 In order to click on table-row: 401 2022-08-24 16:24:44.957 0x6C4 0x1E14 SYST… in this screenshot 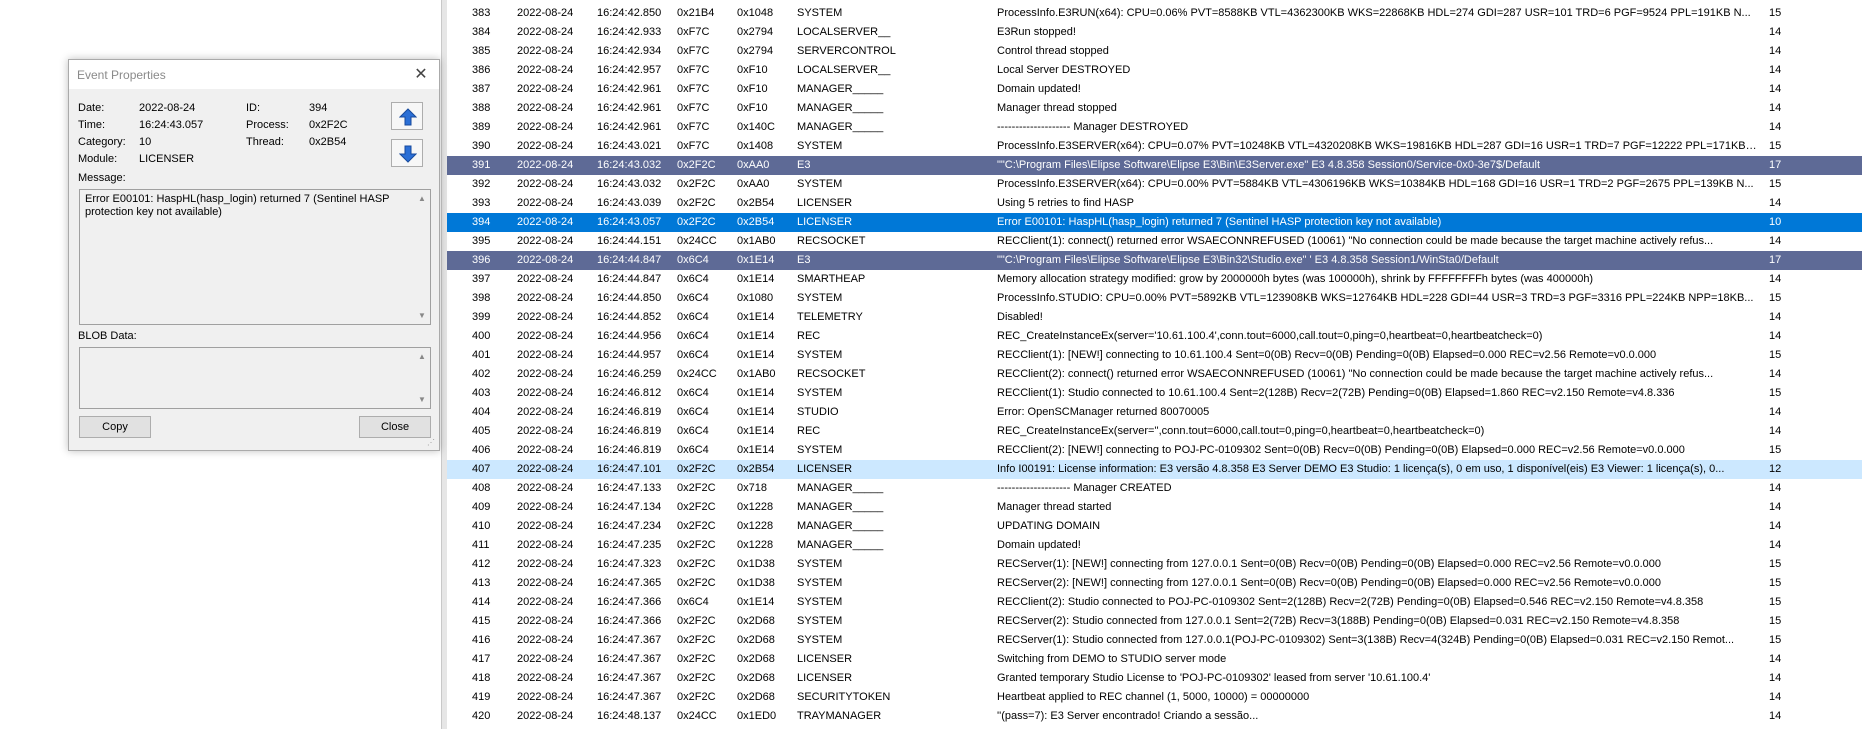, I will do `click(1154, 355)`.